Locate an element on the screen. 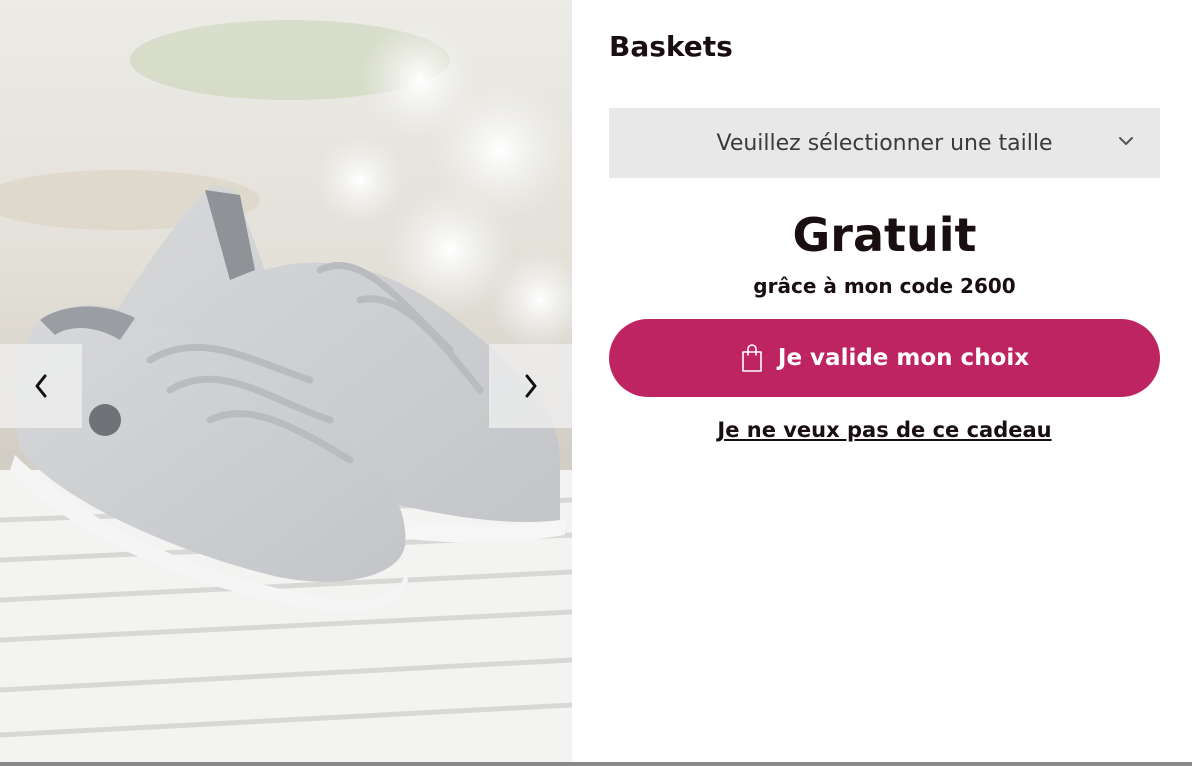 Image resolution: width=1192 pixels, height=766 pixels. chevron-right-icon is located at coordinates (530, 386).